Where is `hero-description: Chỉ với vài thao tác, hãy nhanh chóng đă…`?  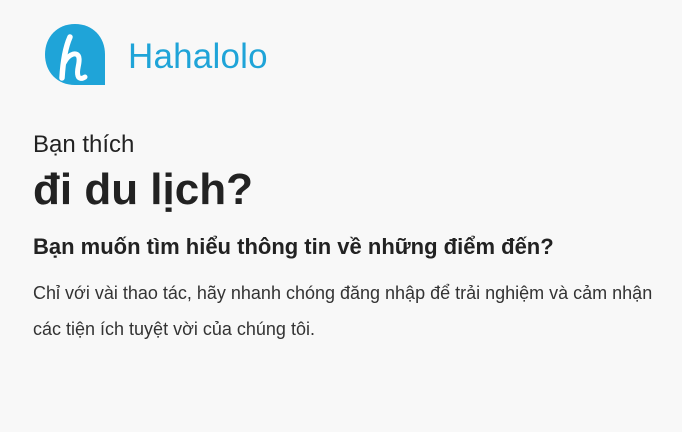
hero-description: Chỉ với vài thao tác, hãy nhanh chóng đă… is located at coordinates (343, 311).